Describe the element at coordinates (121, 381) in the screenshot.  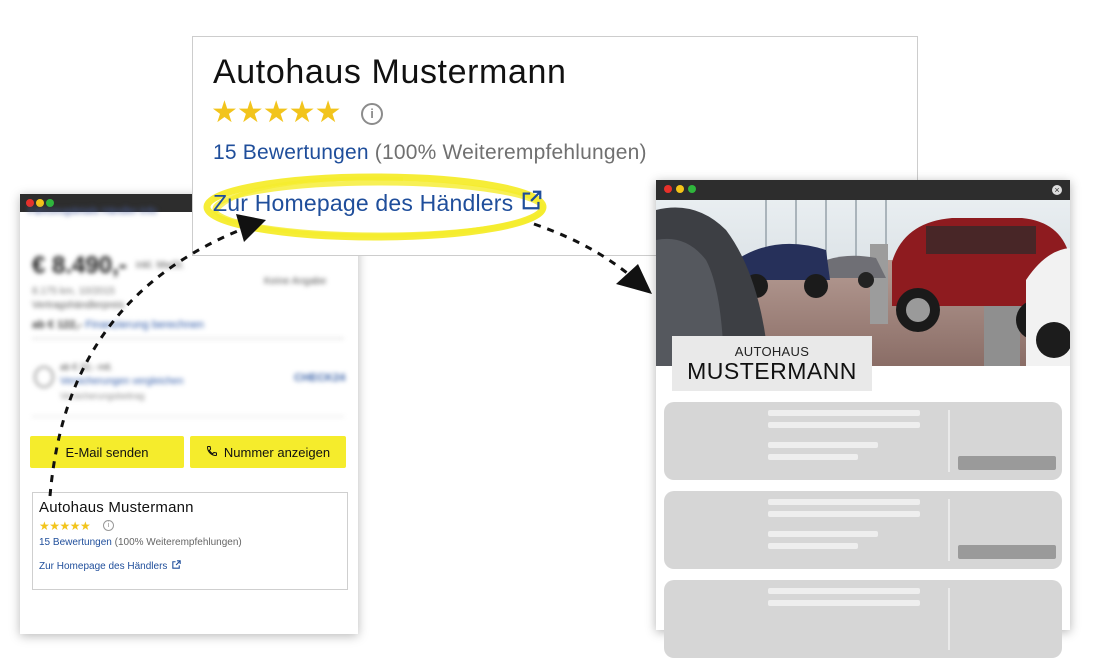
I see `insurance-link: Versicherungen vergleichen` at that location.